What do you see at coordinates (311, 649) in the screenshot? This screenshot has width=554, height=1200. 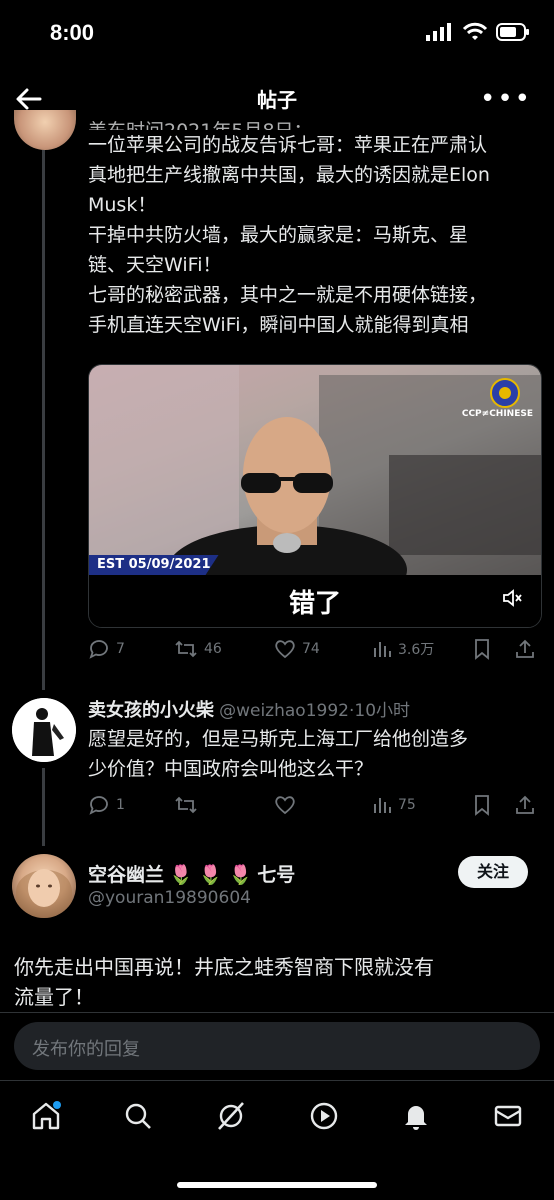 I see `like-count: 74` at bounding box center [311, 649].